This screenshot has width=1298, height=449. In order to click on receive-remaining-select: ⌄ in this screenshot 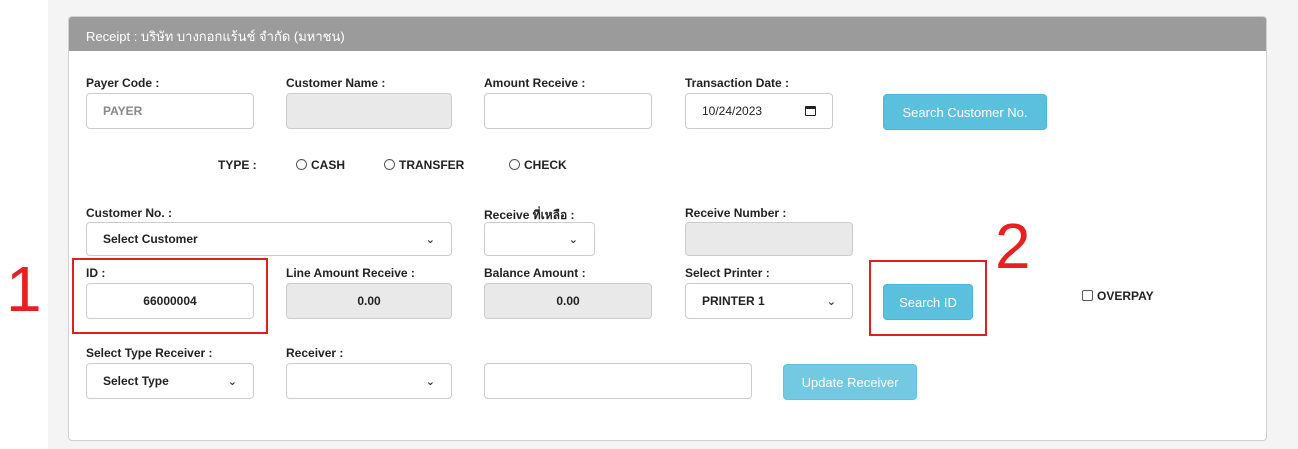, I will do `click(539, 239)`.